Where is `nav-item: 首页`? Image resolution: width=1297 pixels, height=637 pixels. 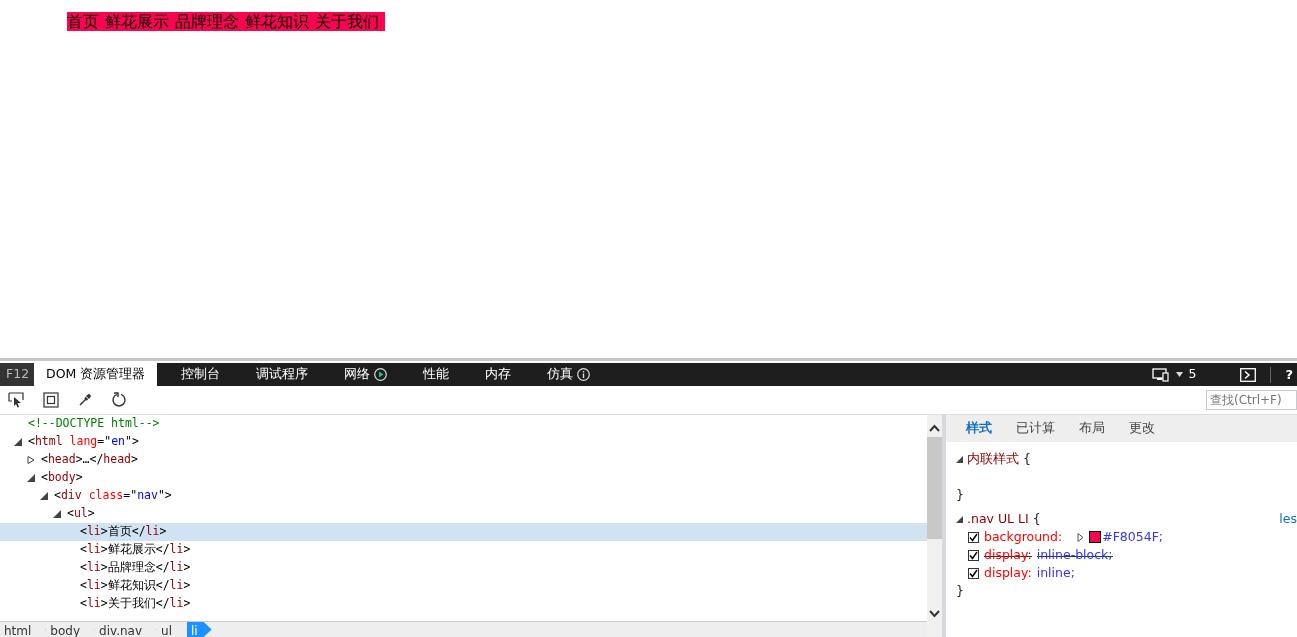
nav-item: 首页 is located at coordinates (83, 21).